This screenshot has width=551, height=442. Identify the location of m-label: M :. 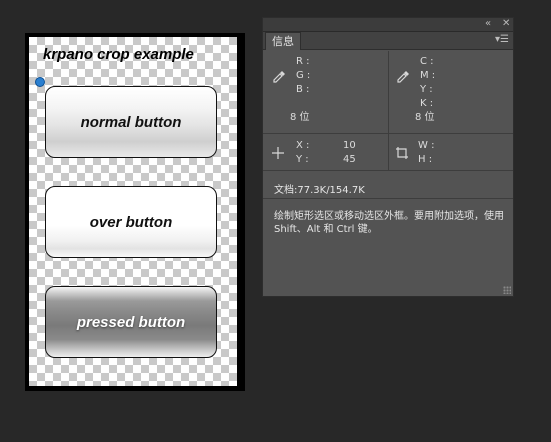
(428, 75).